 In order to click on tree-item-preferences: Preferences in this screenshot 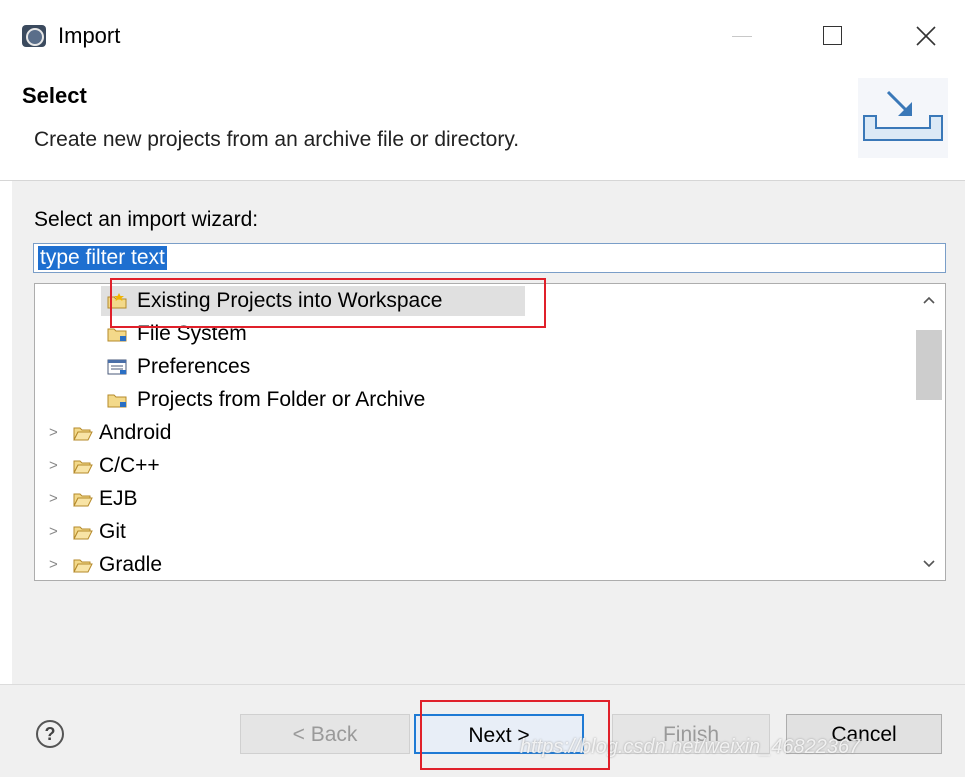, I will do `click(301, 367)`.